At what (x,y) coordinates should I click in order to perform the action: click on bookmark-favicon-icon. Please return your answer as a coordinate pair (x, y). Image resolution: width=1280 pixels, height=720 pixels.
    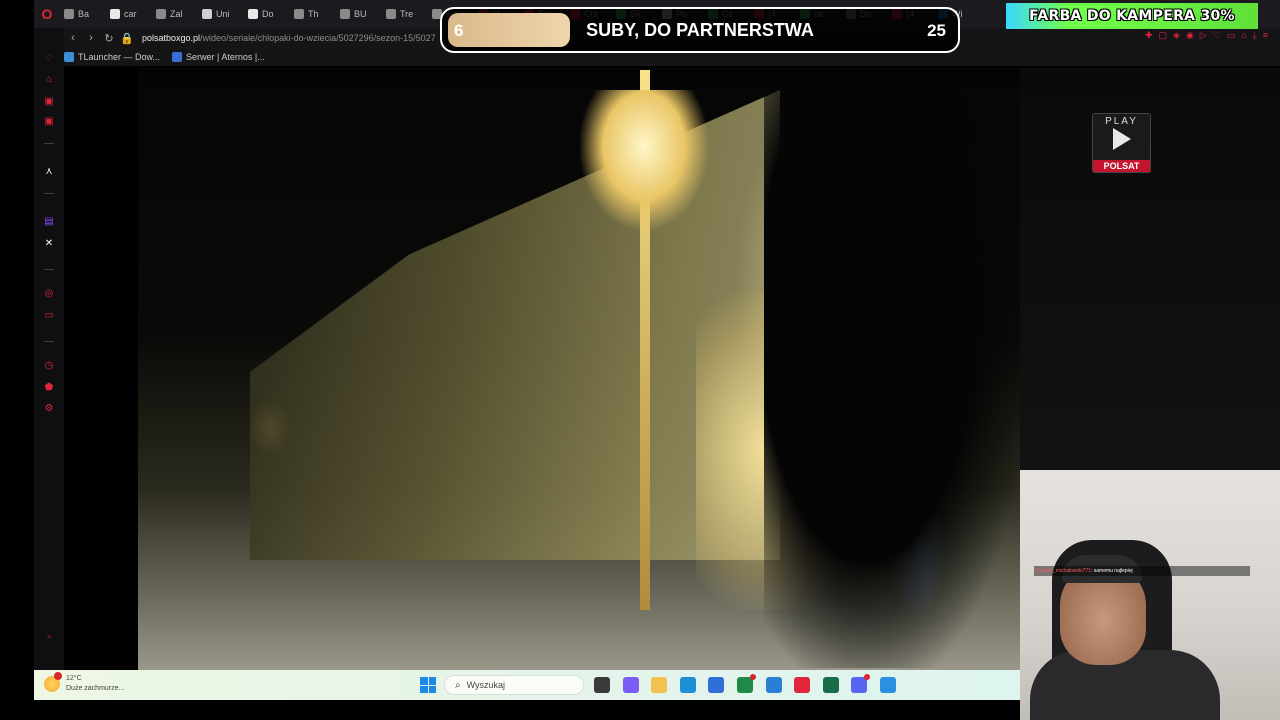
    Looking at the image, I should click on (177, 57).